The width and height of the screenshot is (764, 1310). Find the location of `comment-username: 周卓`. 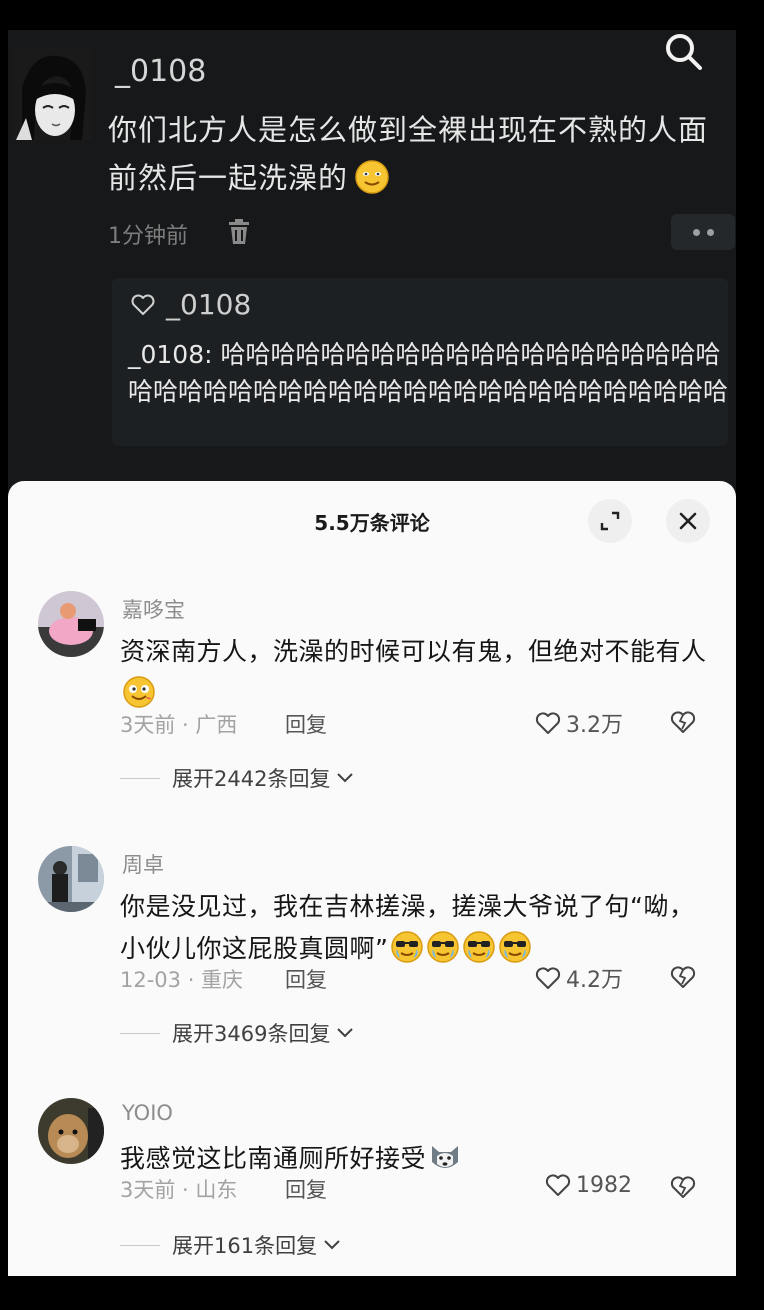

comment-username: 周卓 is located at coordinates (143, 864).